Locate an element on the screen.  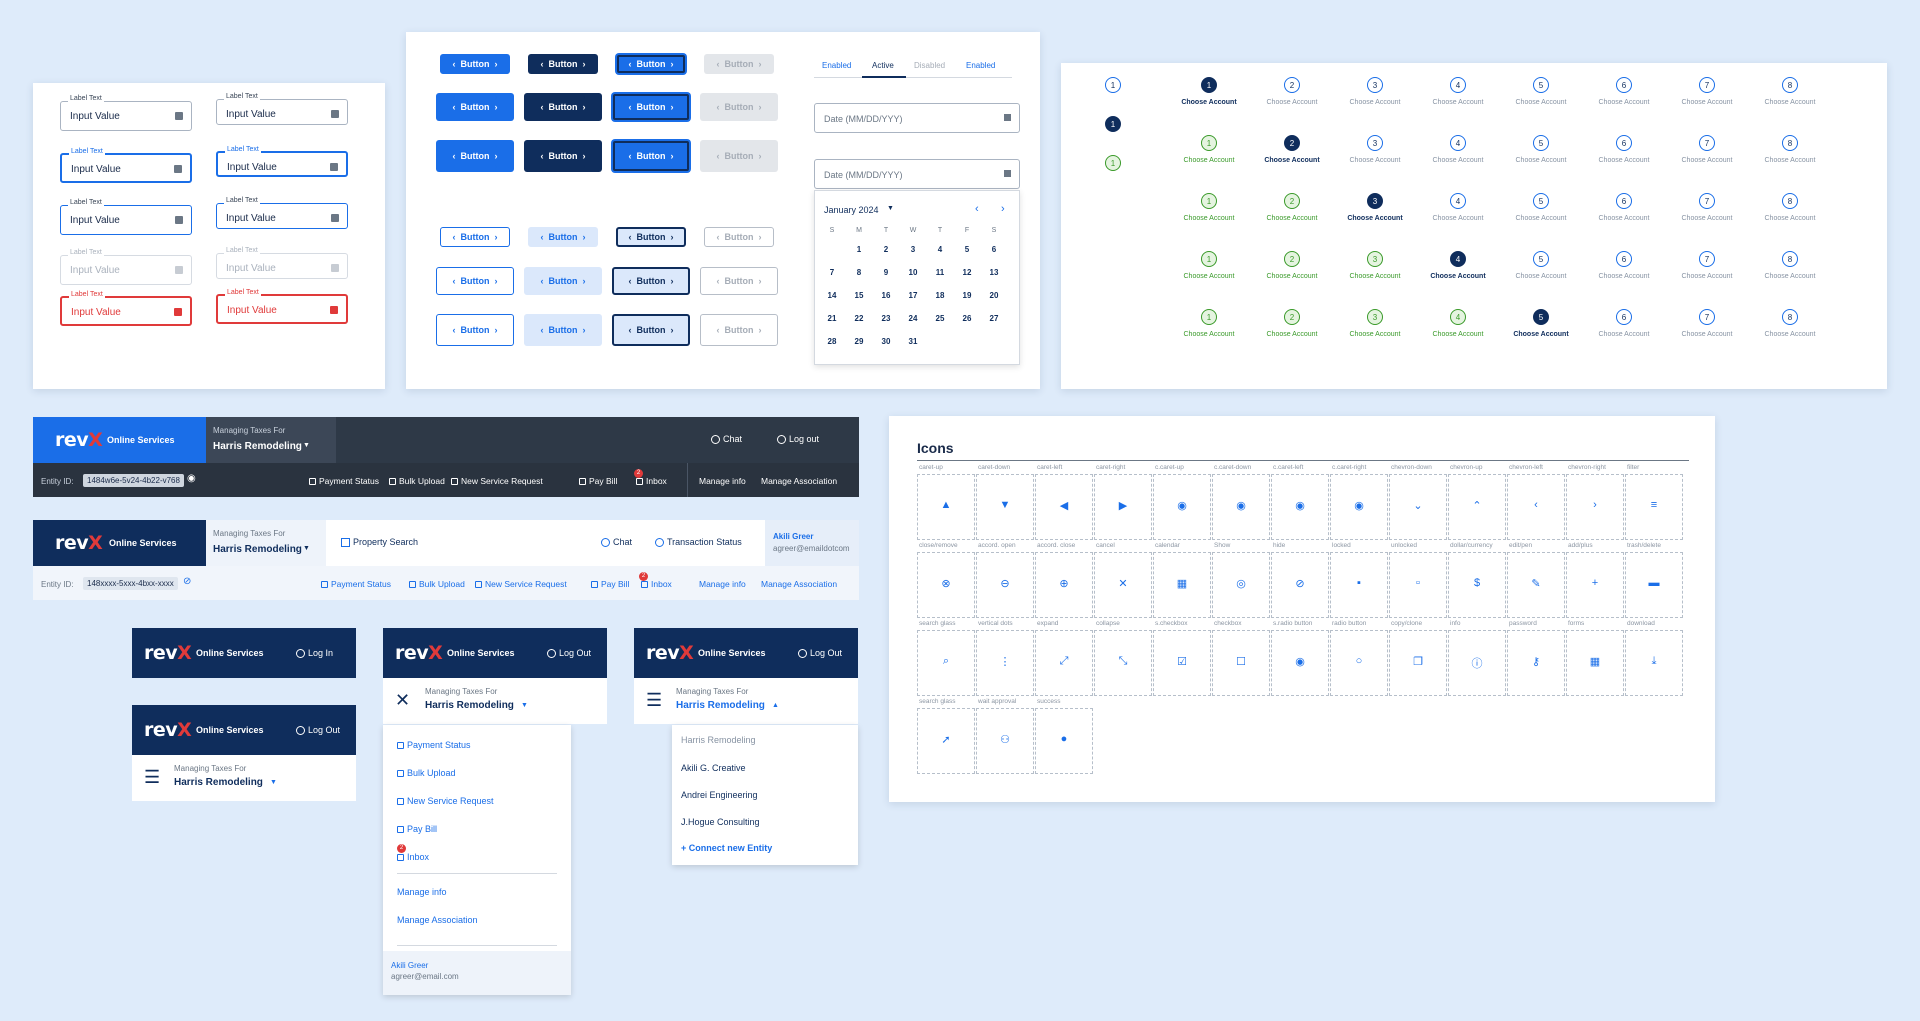
chevron-down-icon: ▼ is located at coordinates (306, 445).